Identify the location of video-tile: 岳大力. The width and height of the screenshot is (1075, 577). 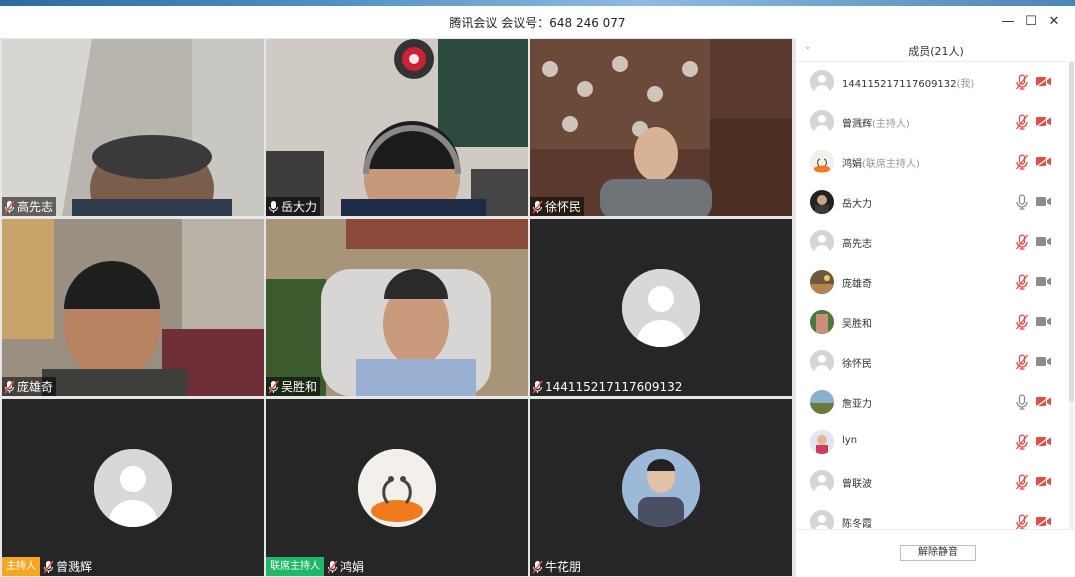
(397, 127).